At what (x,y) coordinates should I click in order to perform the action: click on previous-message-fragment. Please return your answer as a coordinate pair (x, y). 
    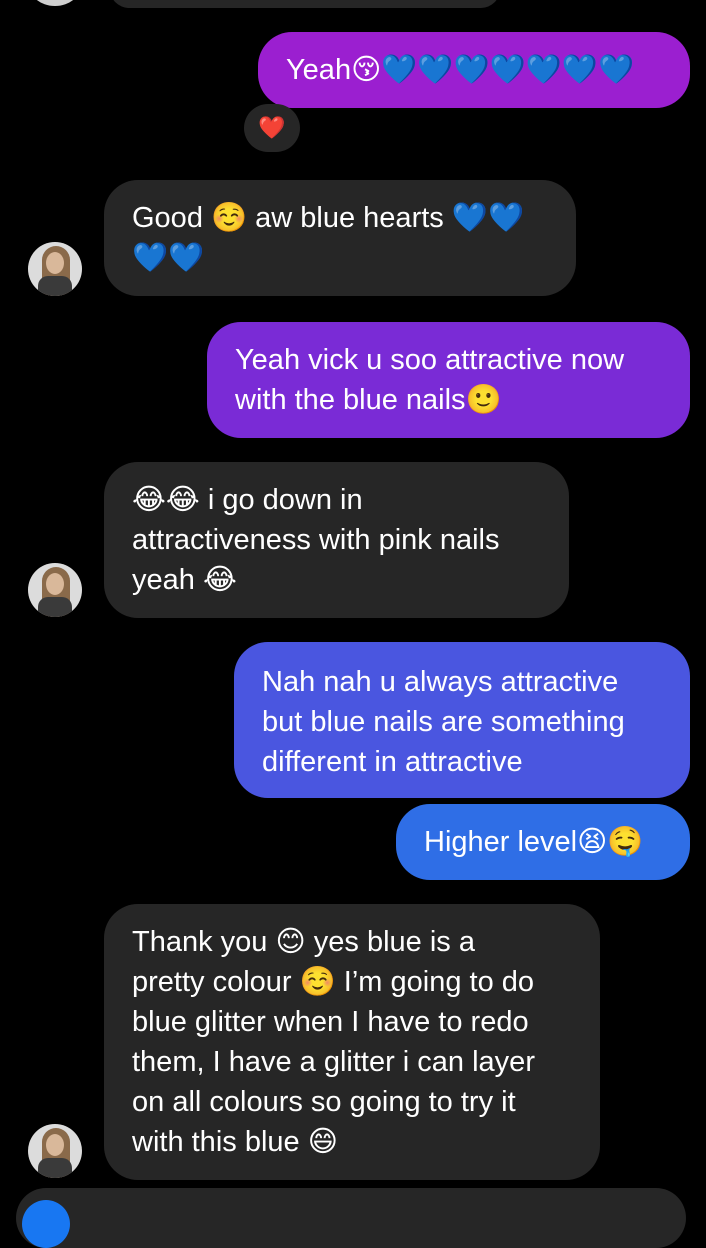
    Looking at the image, I should click on (305, 4).